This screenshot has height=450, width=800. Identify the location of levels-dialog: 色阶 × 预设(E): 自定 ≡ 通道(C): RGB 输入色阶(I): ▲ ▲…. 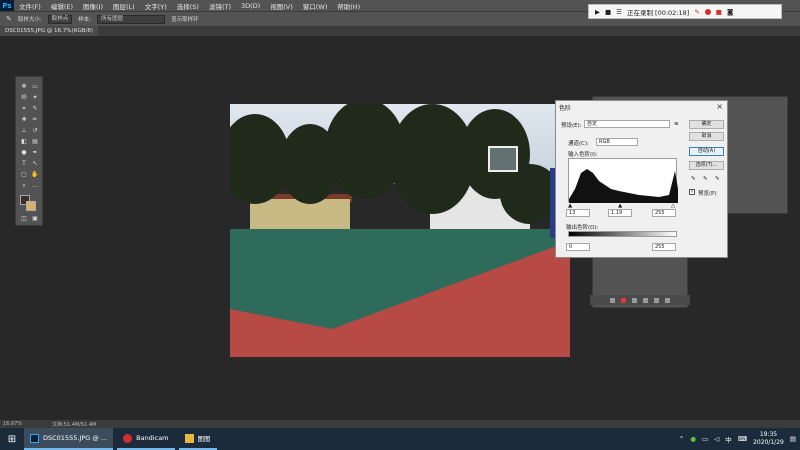
(641, 179).